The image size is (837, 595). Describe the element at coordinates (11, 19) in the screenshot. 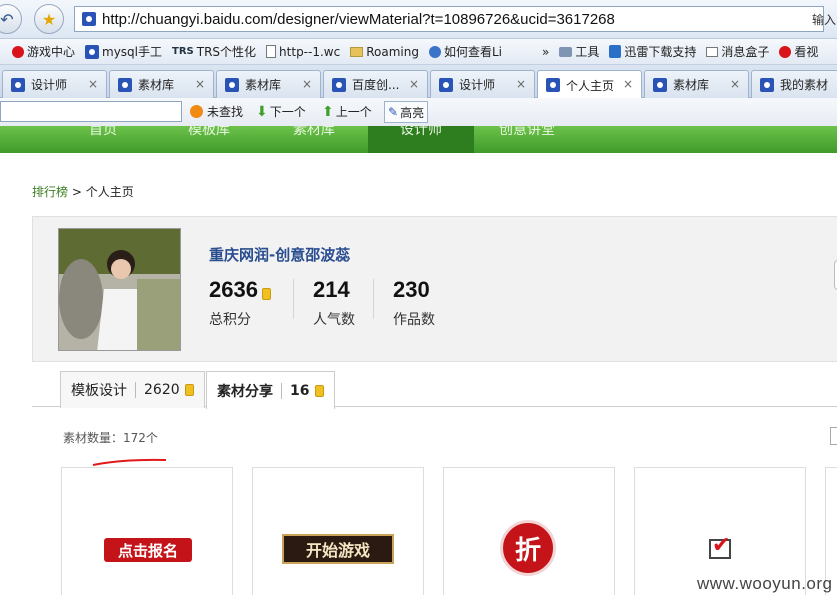

I see `back-button: ↶` at that location.